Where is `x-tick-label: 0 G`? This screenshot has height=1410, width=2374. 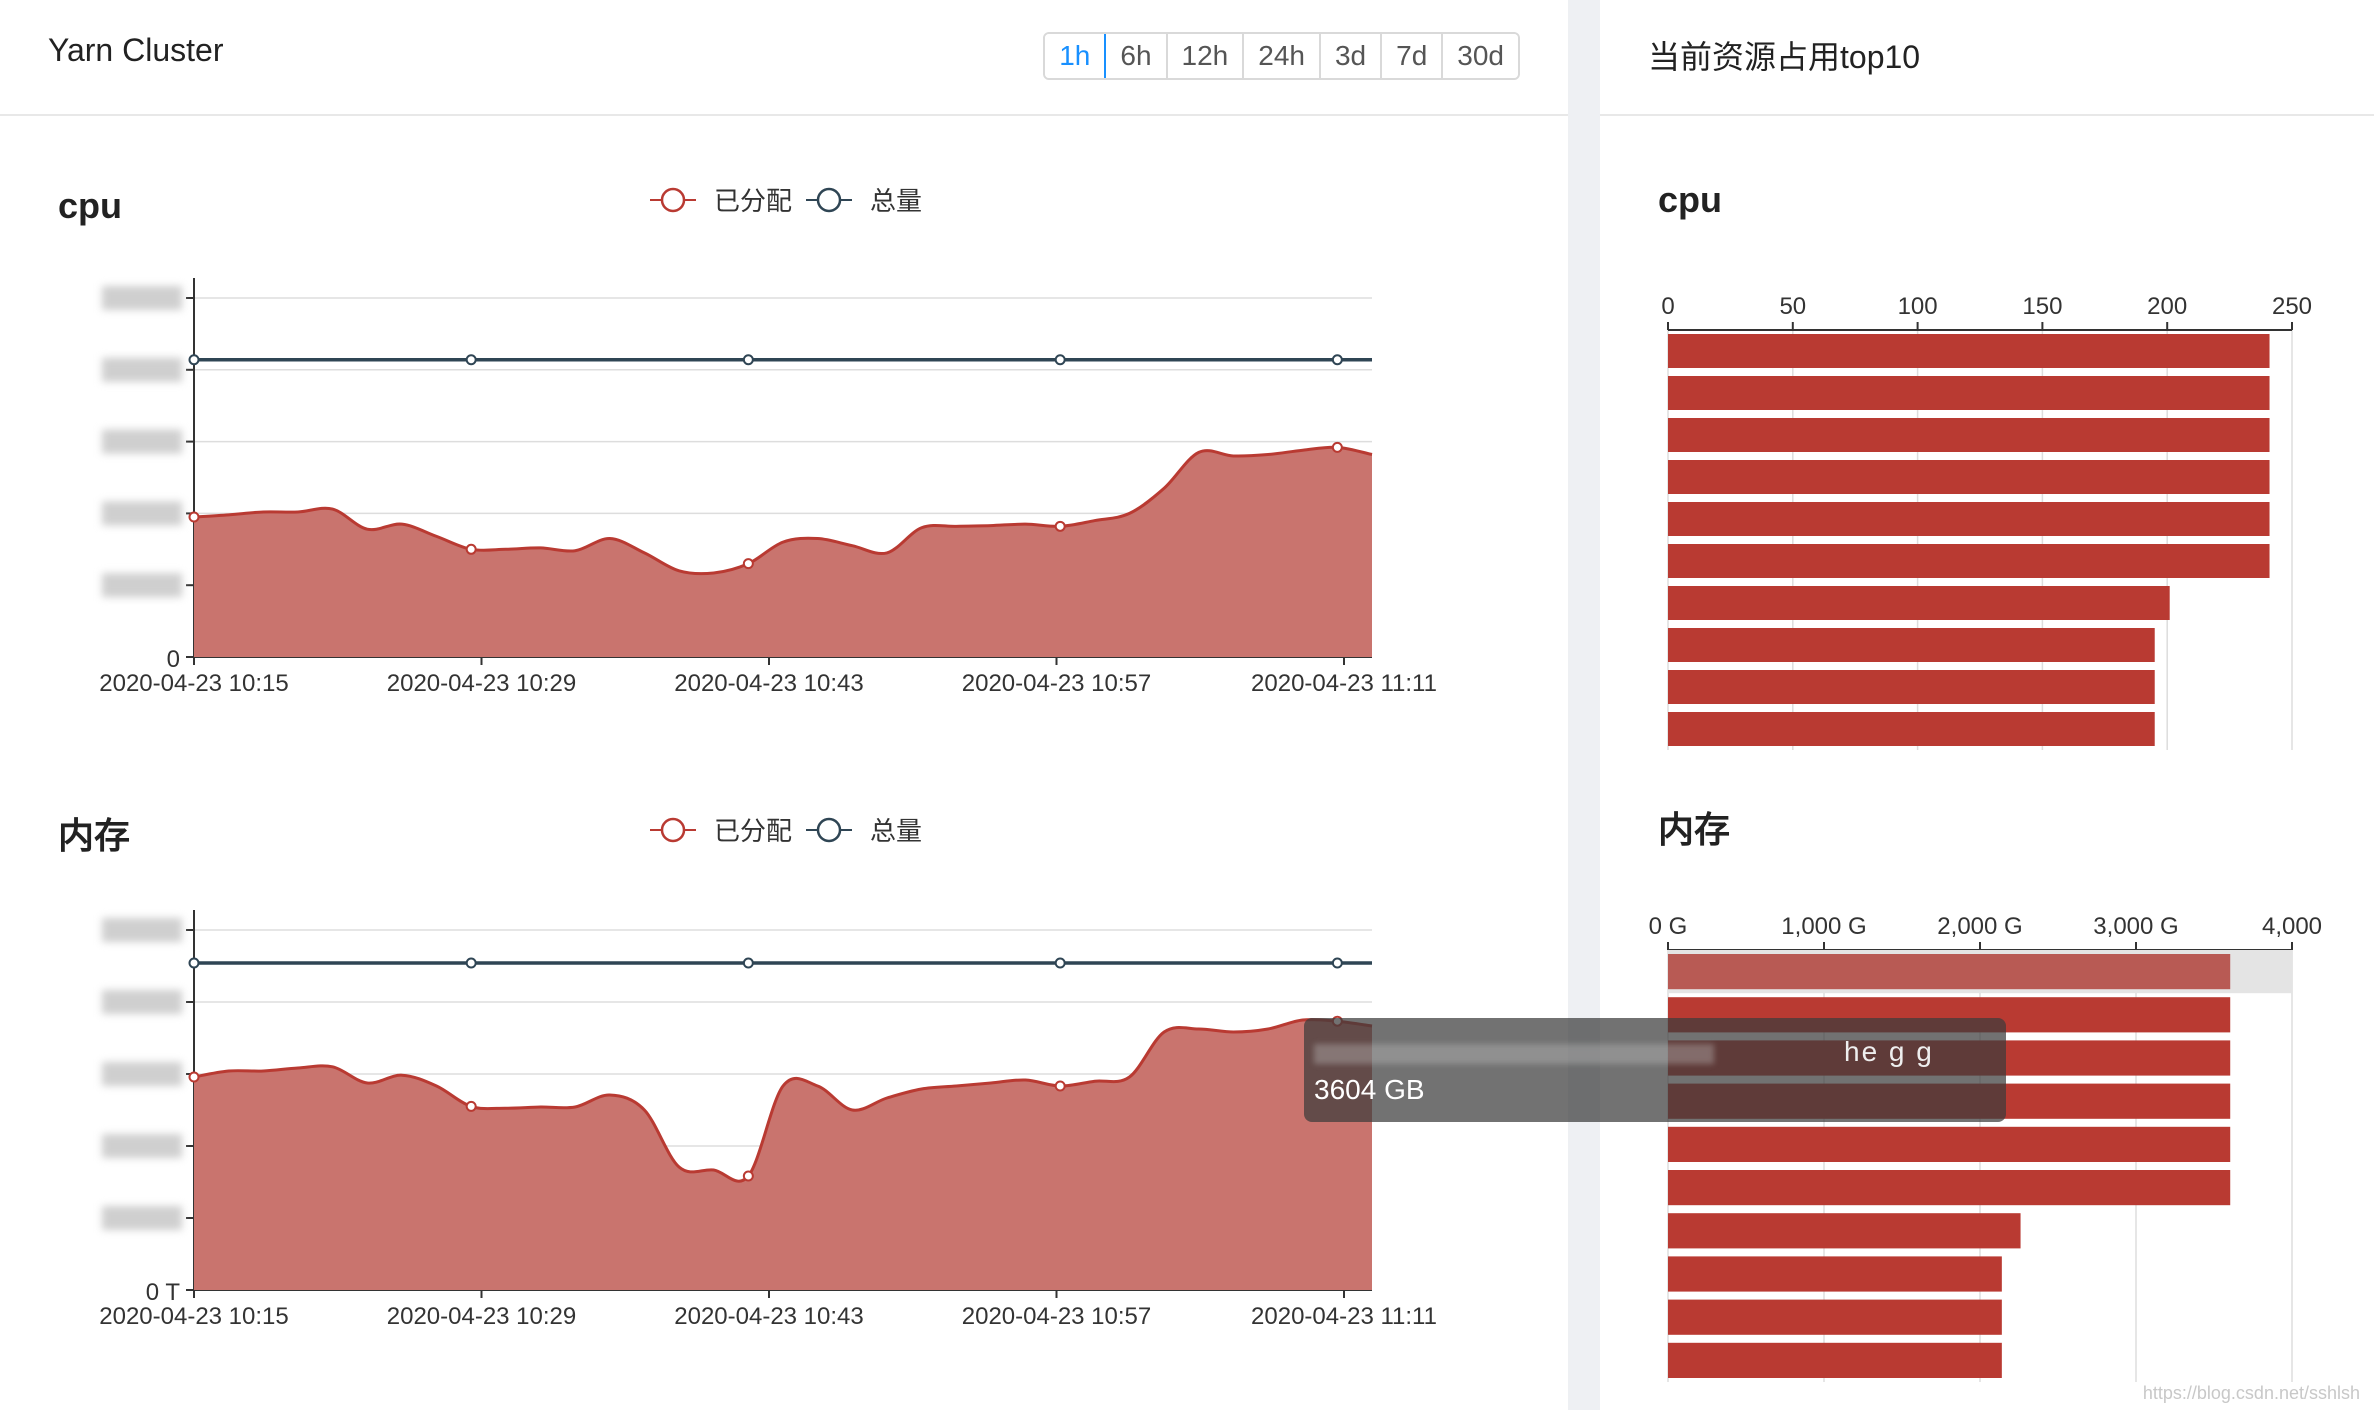 x-tick-label: 0 G is located at coordinates (1668, 926).